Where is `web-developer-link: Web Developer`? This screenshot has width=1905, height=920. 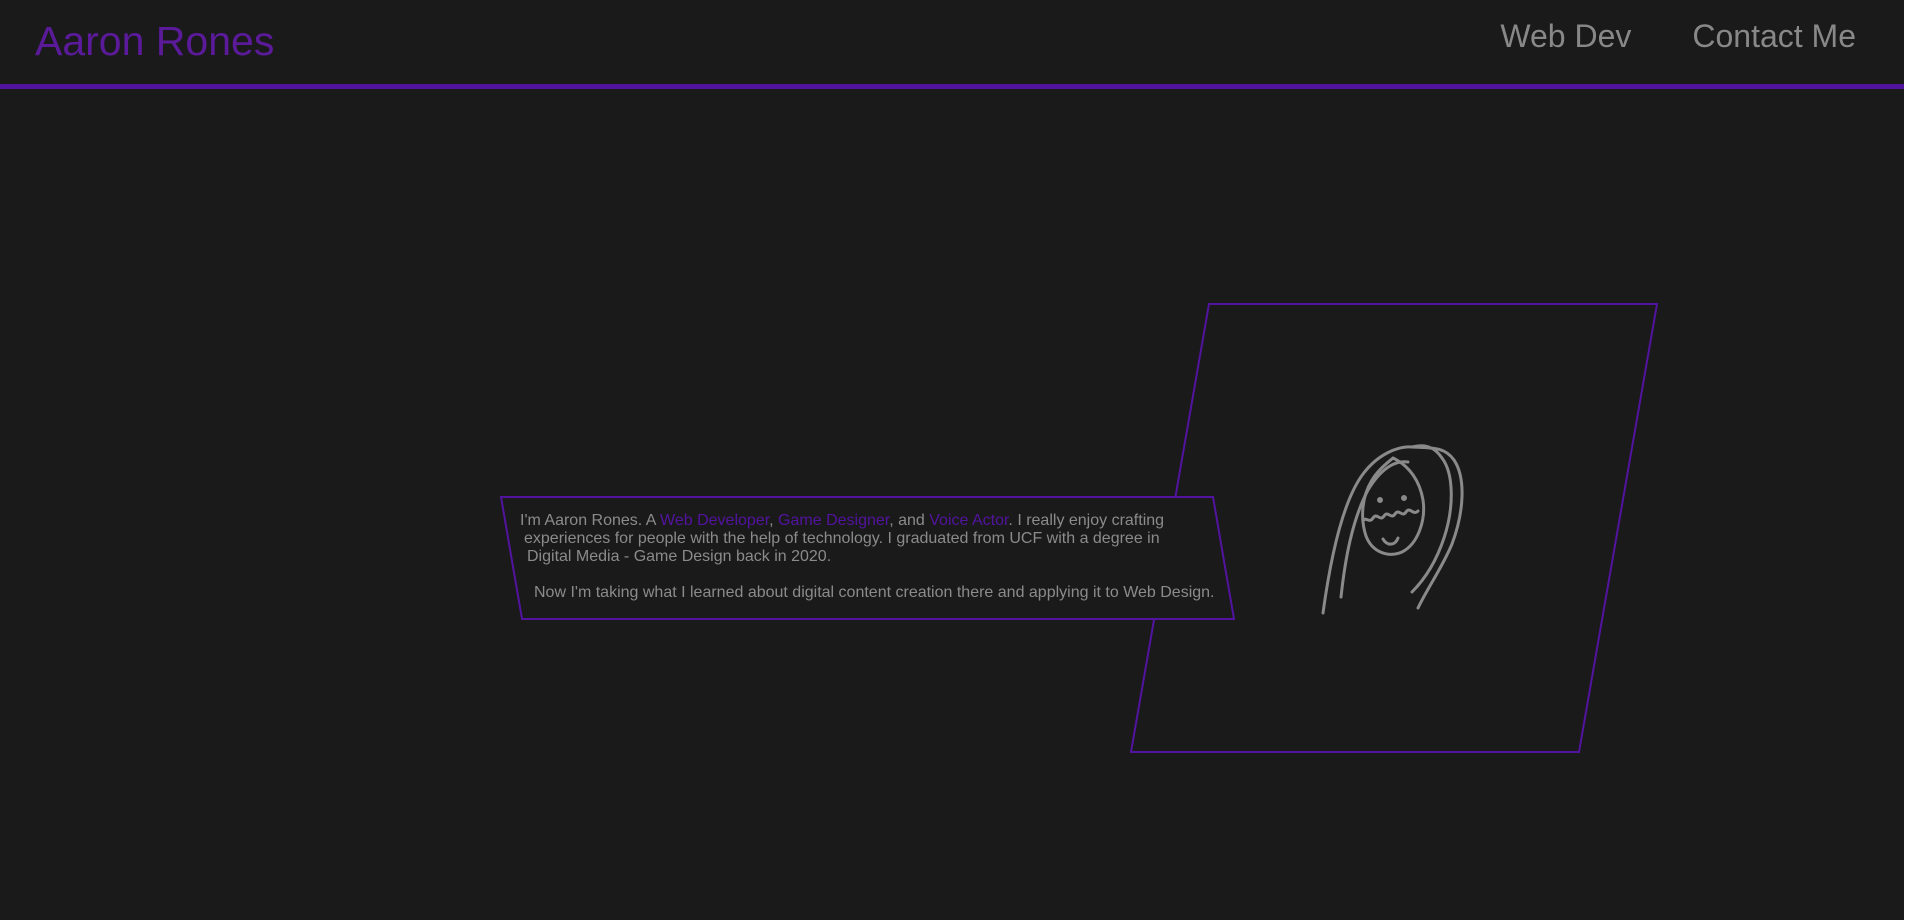
web-developer-link: Web Developer is located at coordinates (714, 520).